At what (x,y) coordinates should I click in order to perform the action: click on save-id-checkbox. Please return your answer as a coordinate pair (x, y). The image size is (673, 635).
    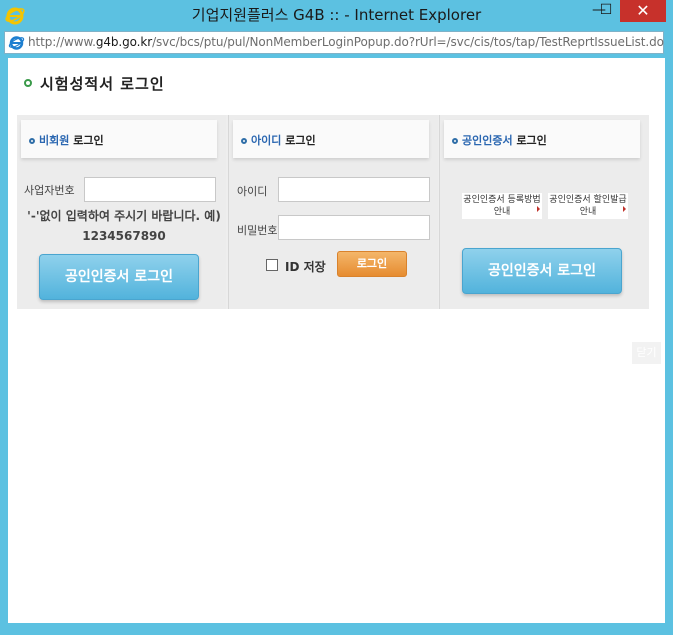
    Looking at the image, I should click on (272, 265).